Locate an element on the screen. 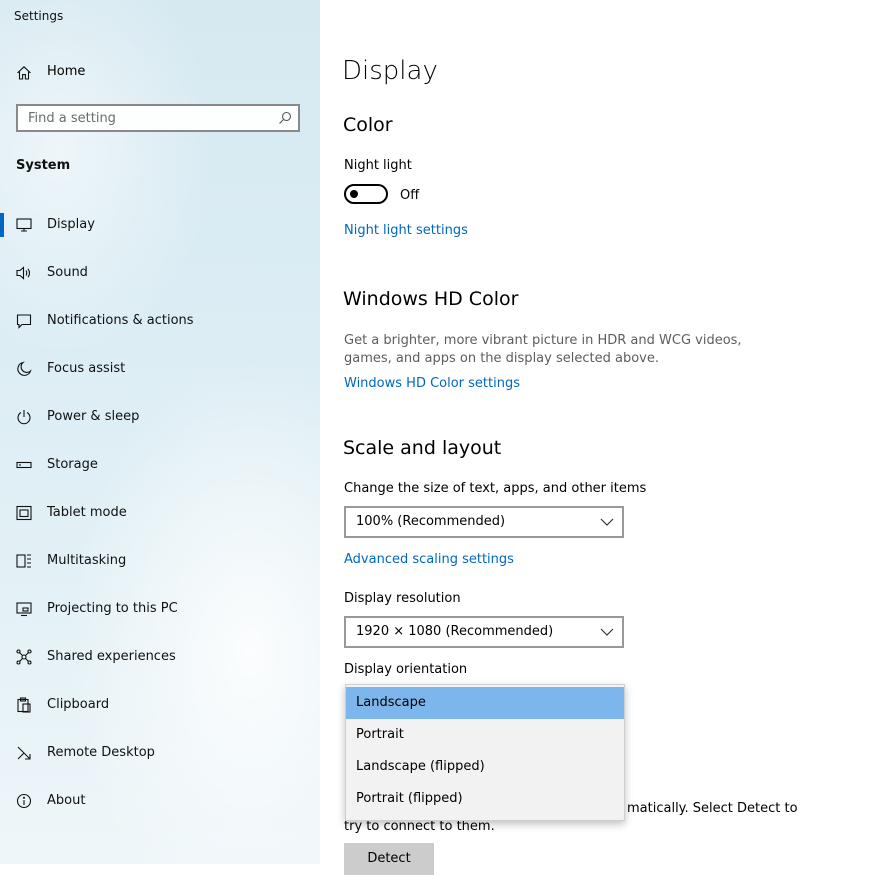  notification-icon is located at coordinates (24, 321).